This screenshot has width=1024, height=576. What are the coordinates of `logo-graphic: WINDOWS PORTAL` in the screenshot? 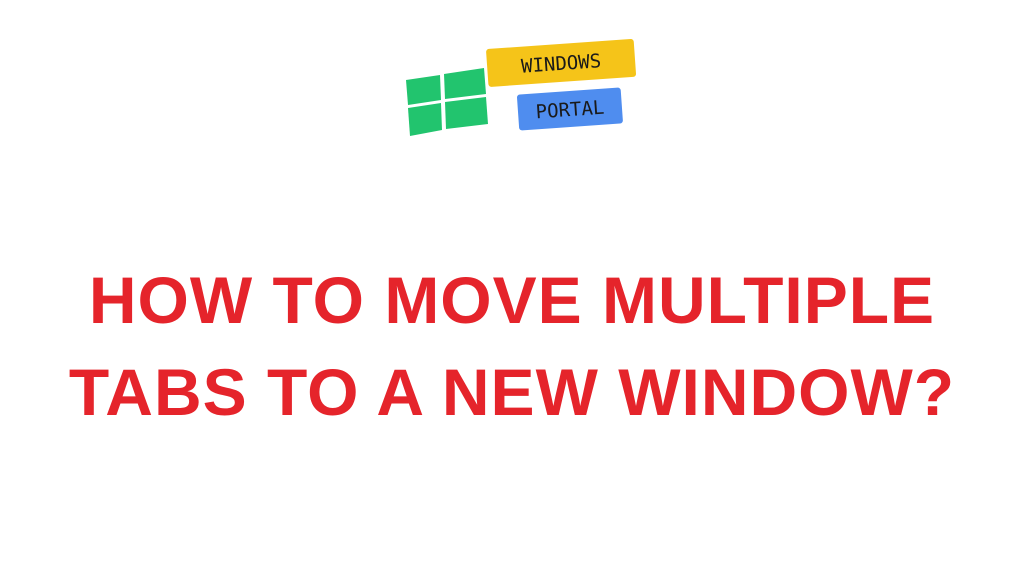 It's located at (521, 87).